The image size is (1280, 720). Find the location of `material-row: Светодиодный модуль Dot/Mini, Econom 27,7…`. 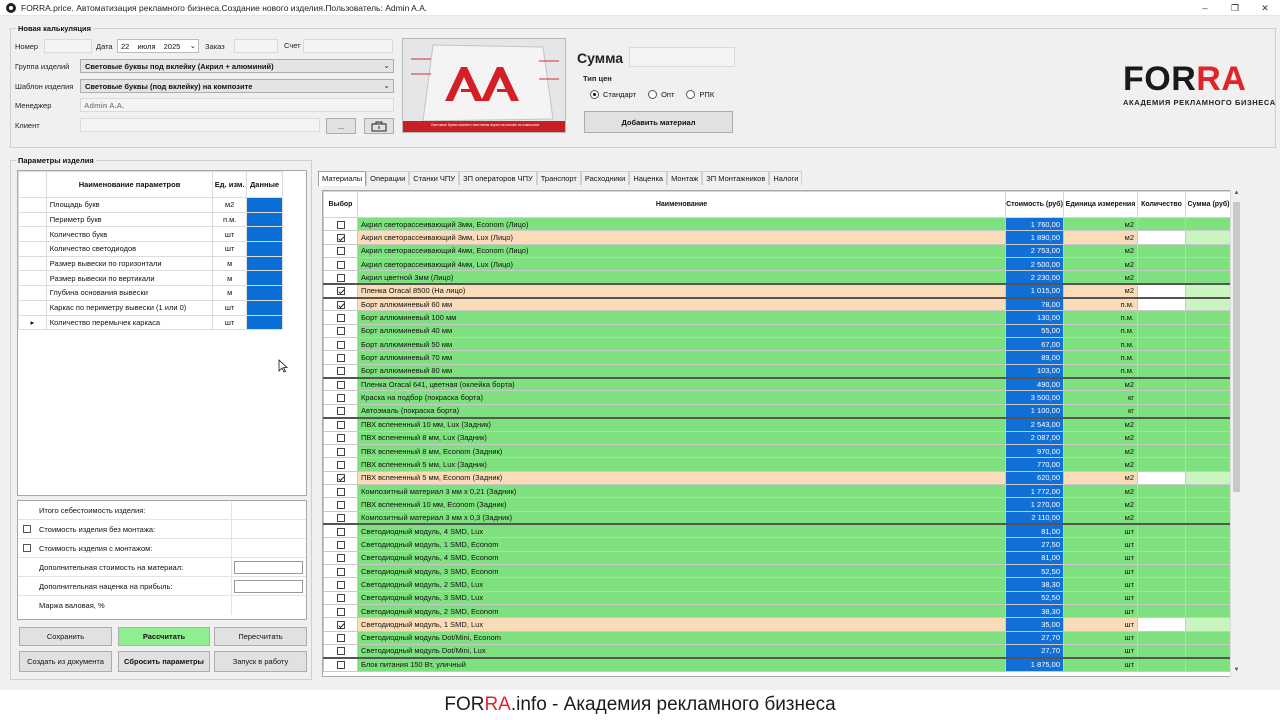

material-row: Светодиодный модуль Dot/Mini, Econom 27,7… is located at coordinates (777, 638).